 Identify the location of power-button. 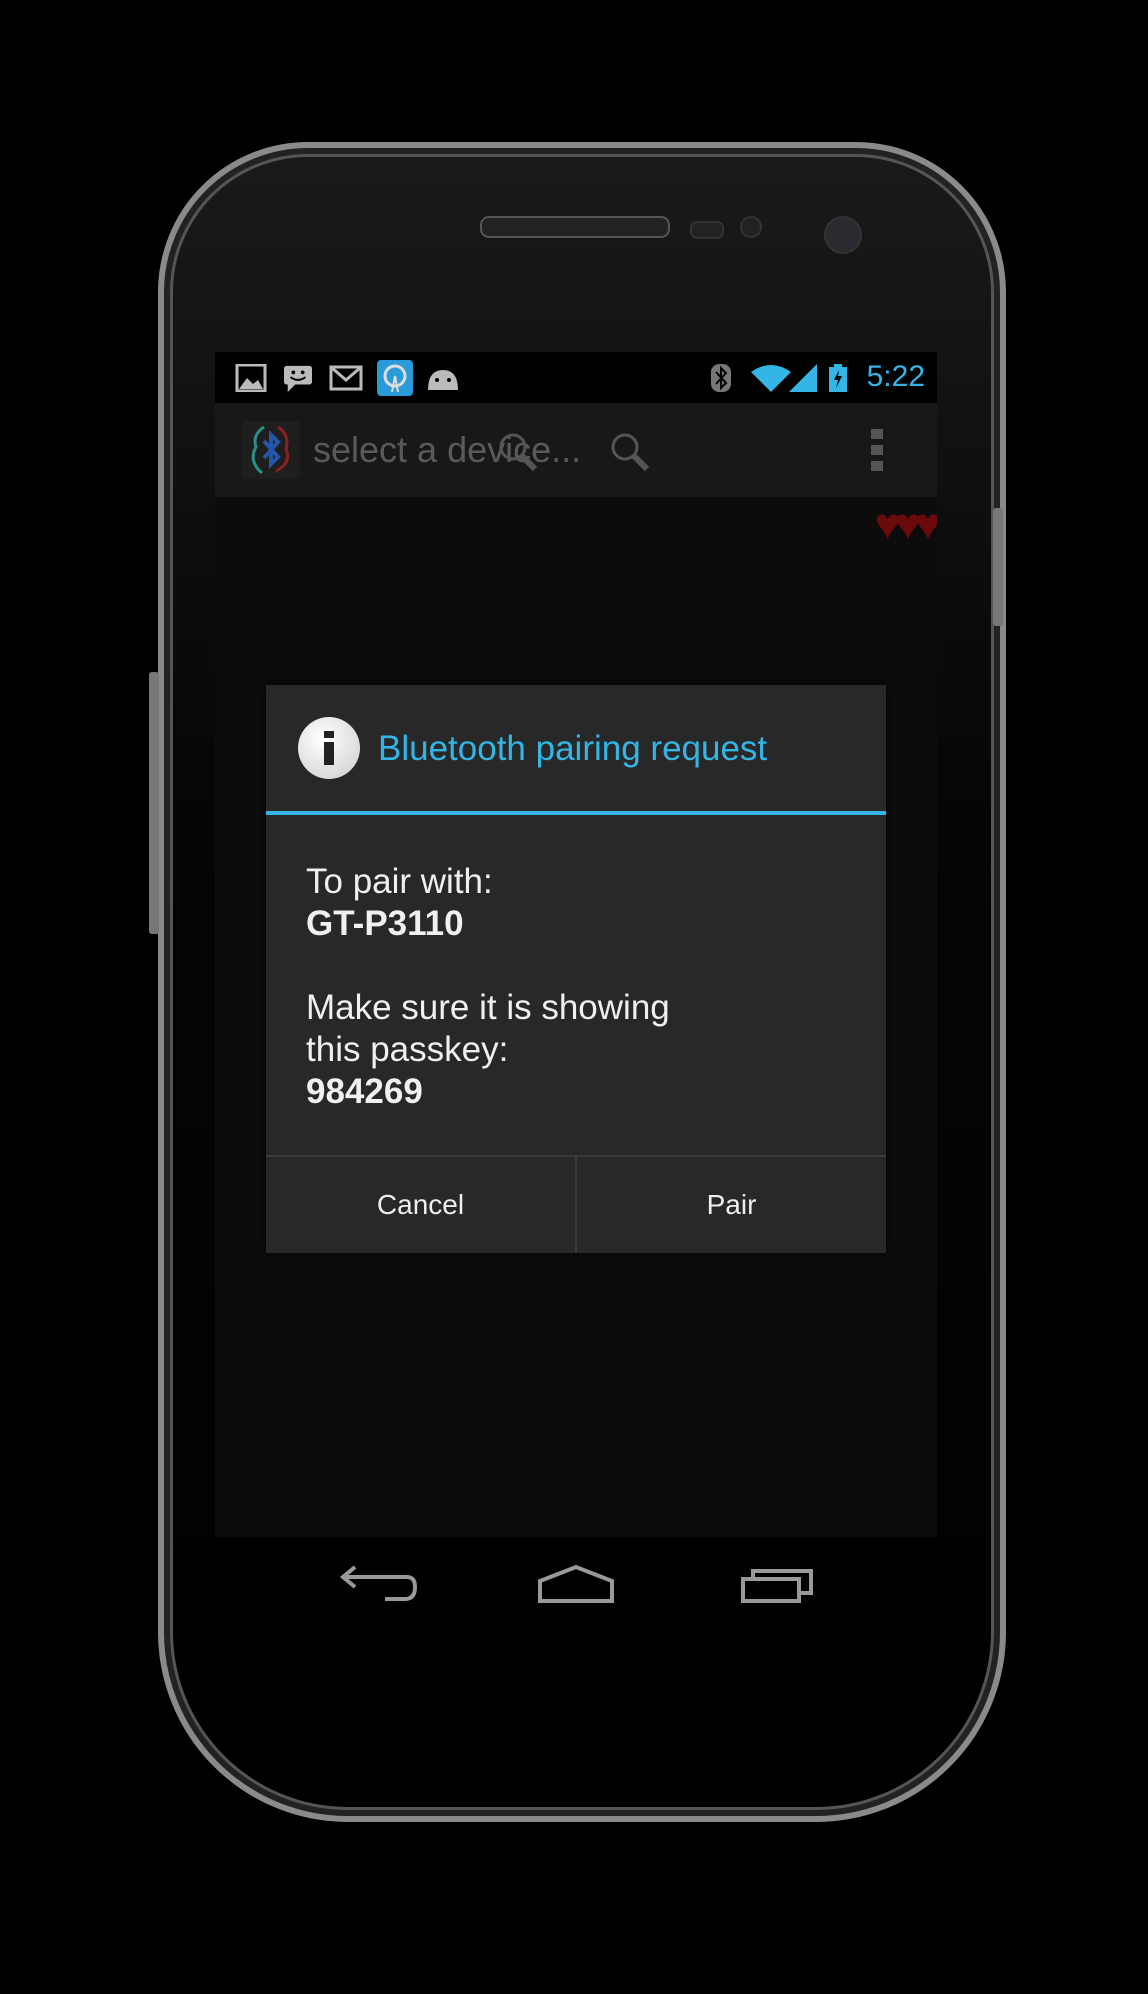
(998, 567).